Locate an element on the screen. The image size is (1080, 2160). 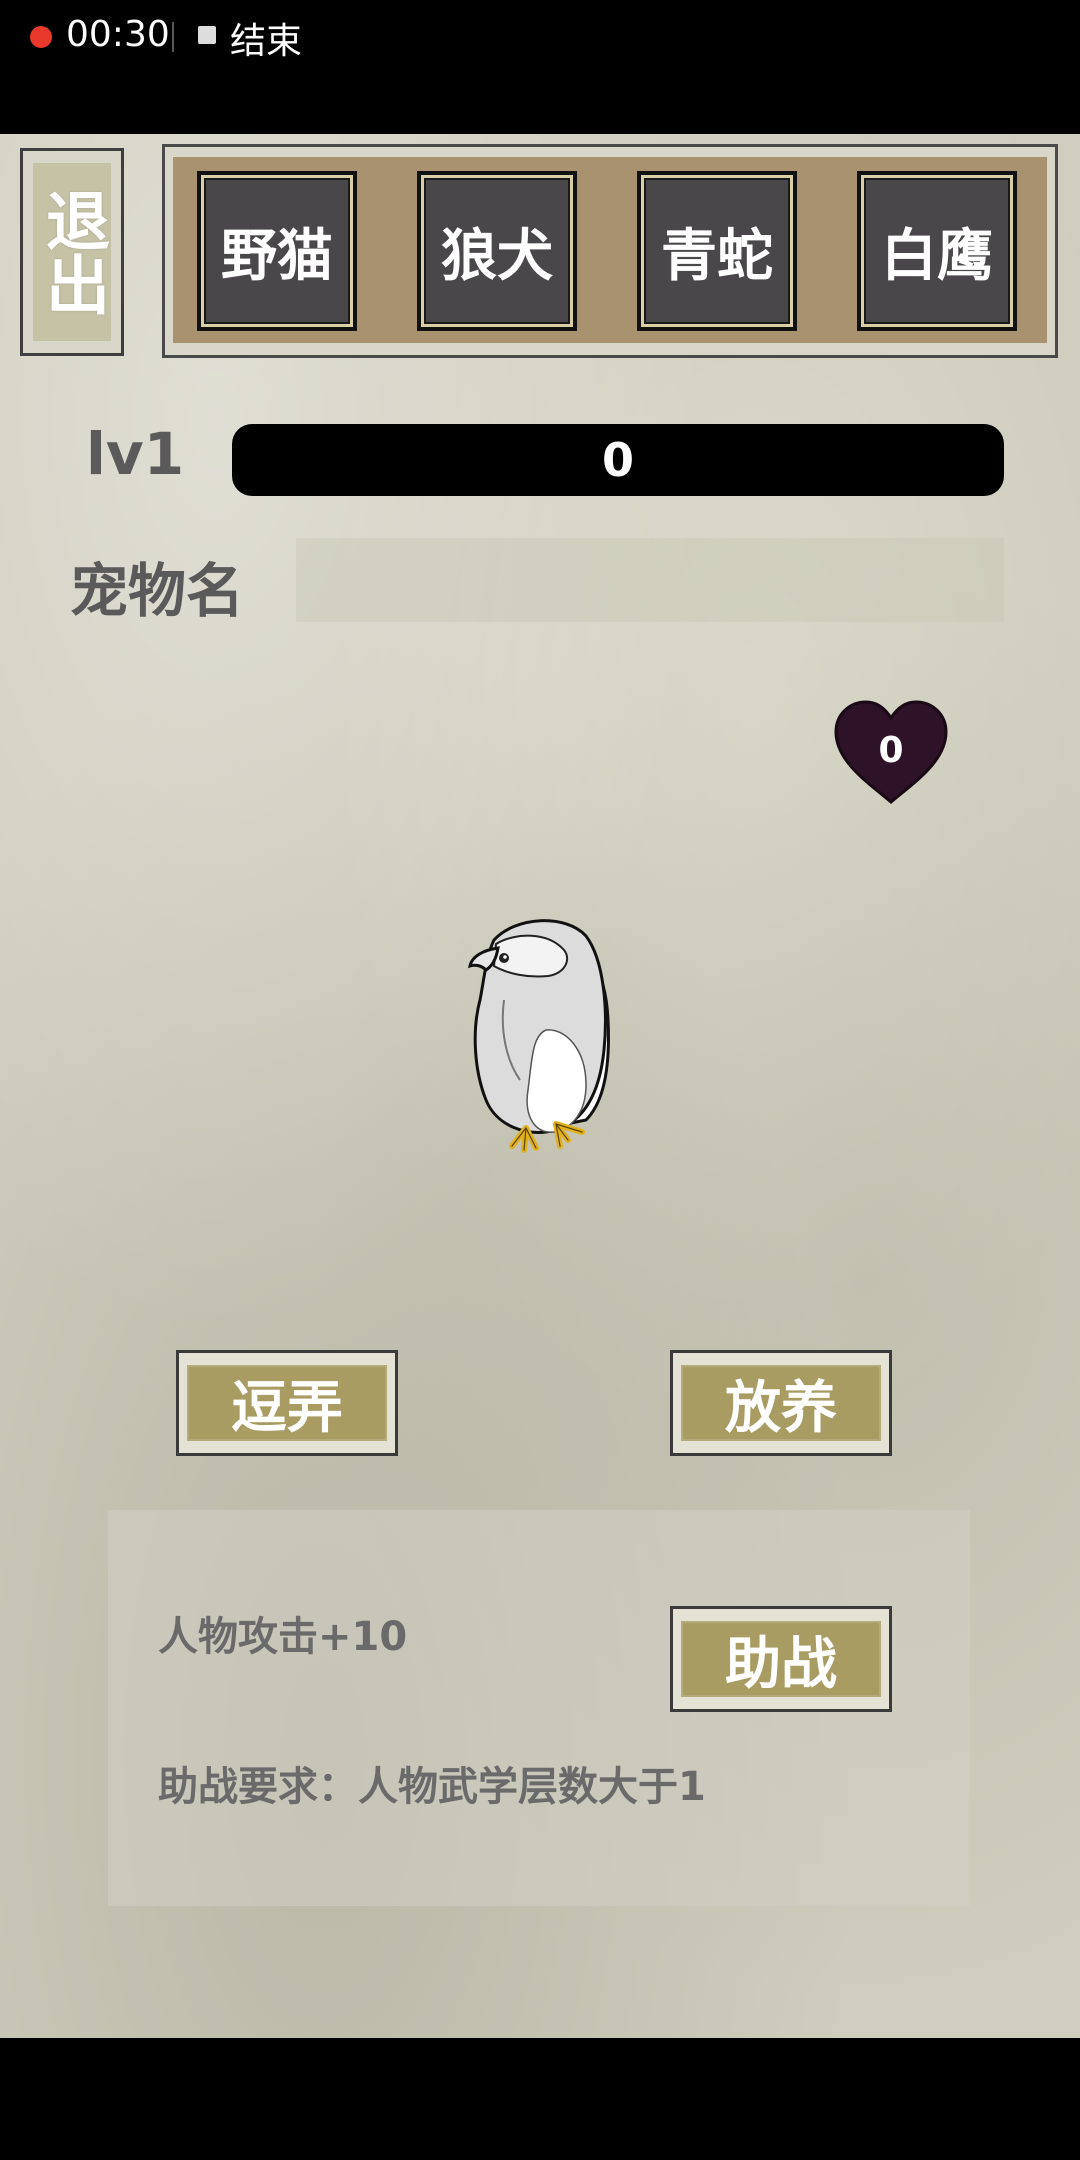
pet-level: lv1 is located at coordinates (135, 454).